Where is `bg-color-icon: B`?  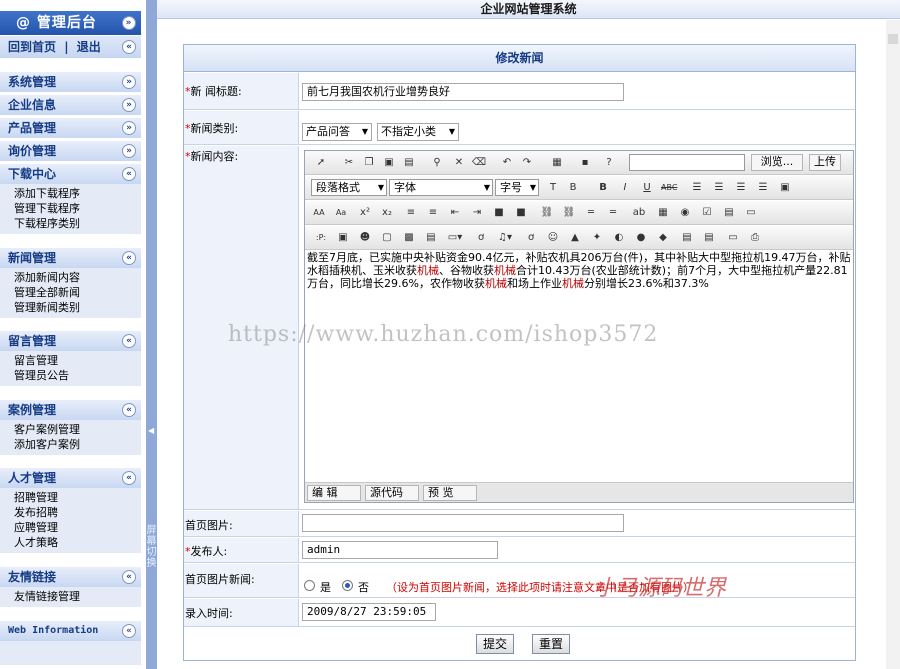 bg-color-icon: B is located at coordinates (573, 188).